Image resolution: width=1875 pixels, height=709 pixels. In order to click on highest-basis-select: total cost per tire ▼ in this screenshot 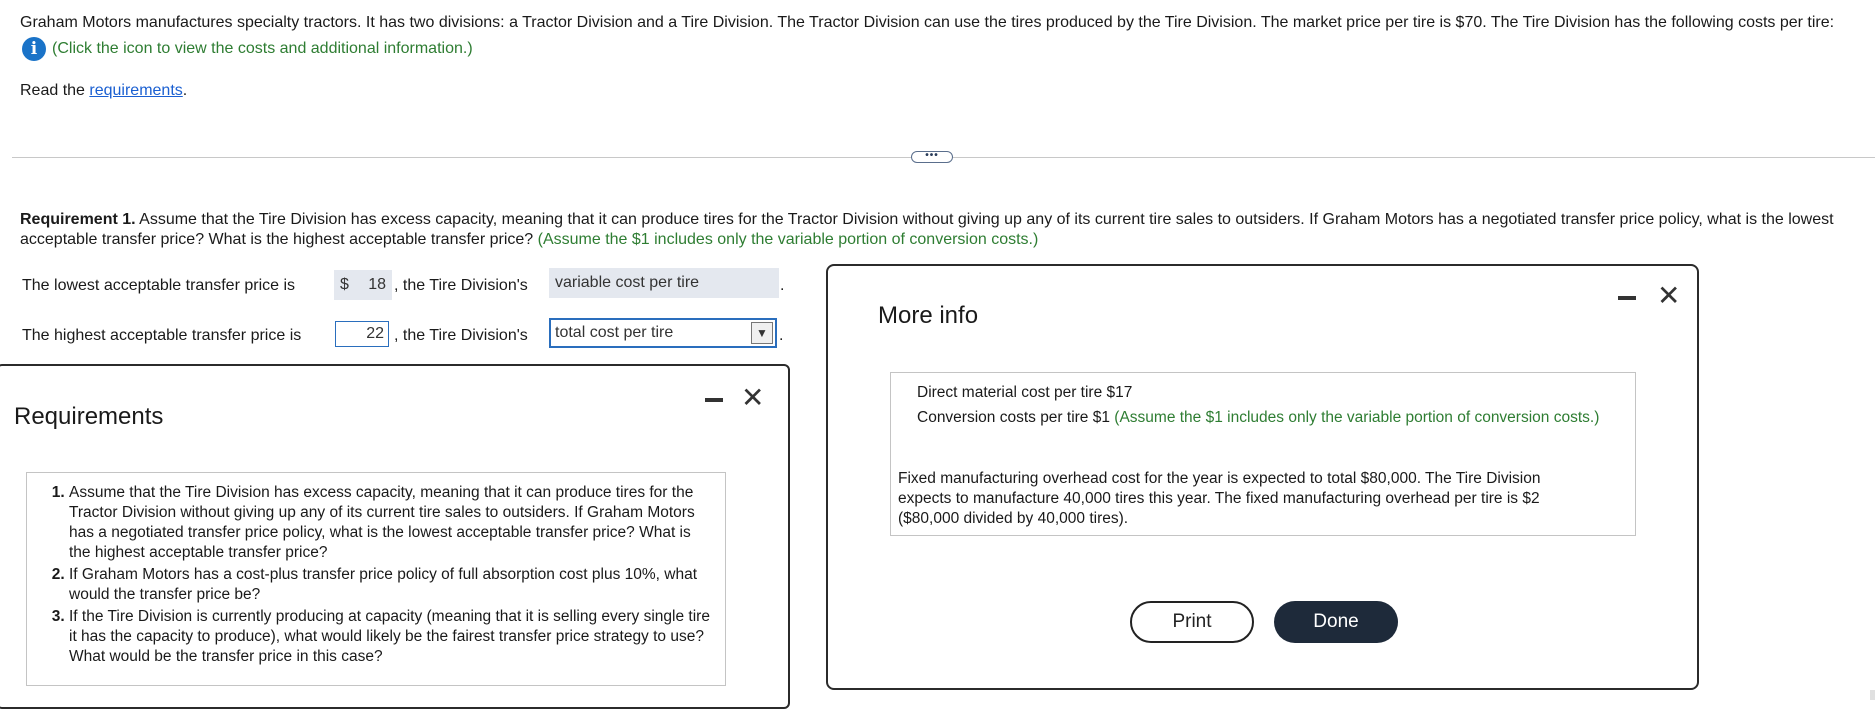, I will do `click(663, 333)`.